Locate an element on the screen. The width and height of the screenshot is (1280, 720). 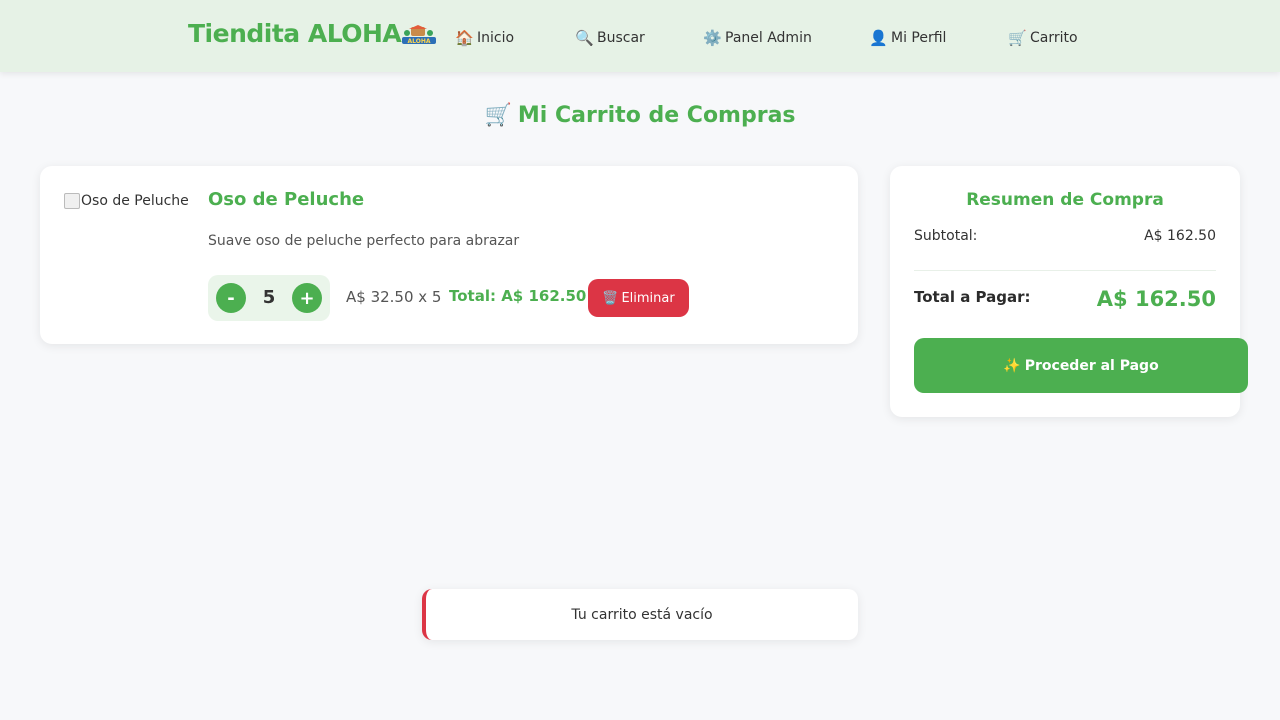
nav-panel-admin: ⚙️ Panel Admin is located at coordinates (757, 38).